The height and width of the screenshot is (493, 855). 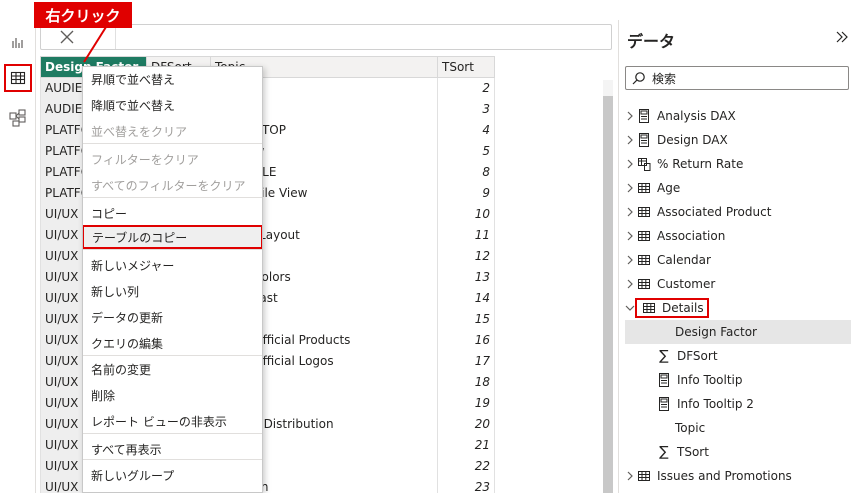 I want to click on field-node: Design Factor, so click(x=738, y=332).